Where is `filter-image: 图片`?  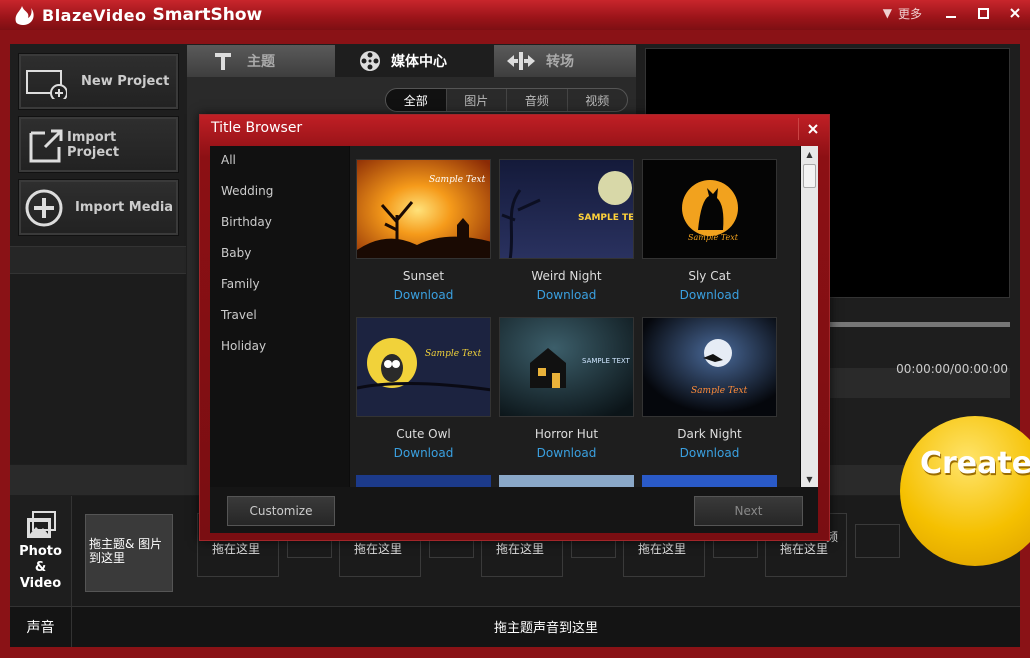
filter-image: 图片 is located at coordinates (476, 100).